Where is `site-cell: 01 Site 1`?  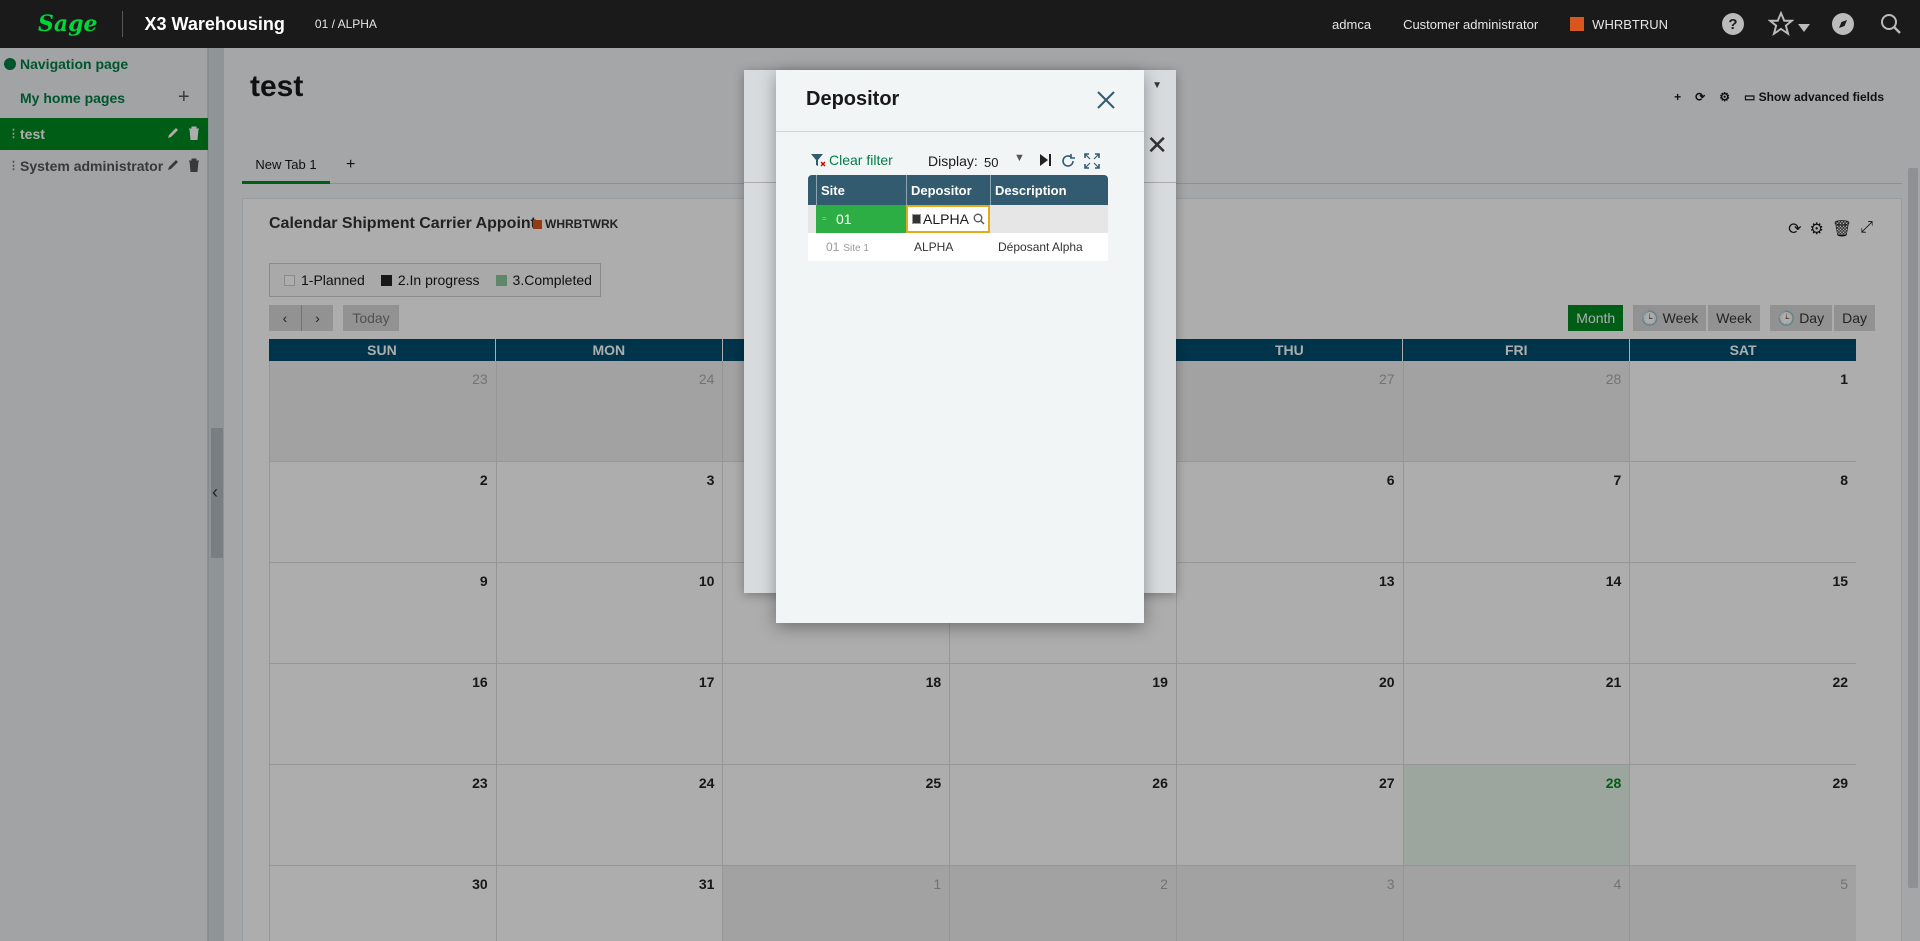
site-cell: 01 Site 1 is located at coordinates (857, 247).